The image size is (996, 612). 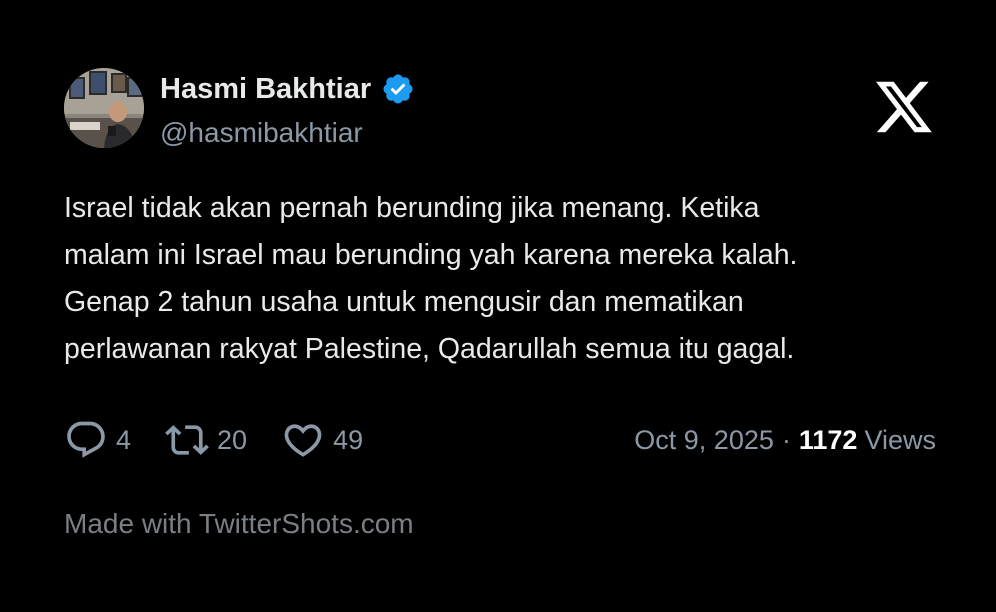 I want to click on views-label: Views, so click(x=900, y=439).